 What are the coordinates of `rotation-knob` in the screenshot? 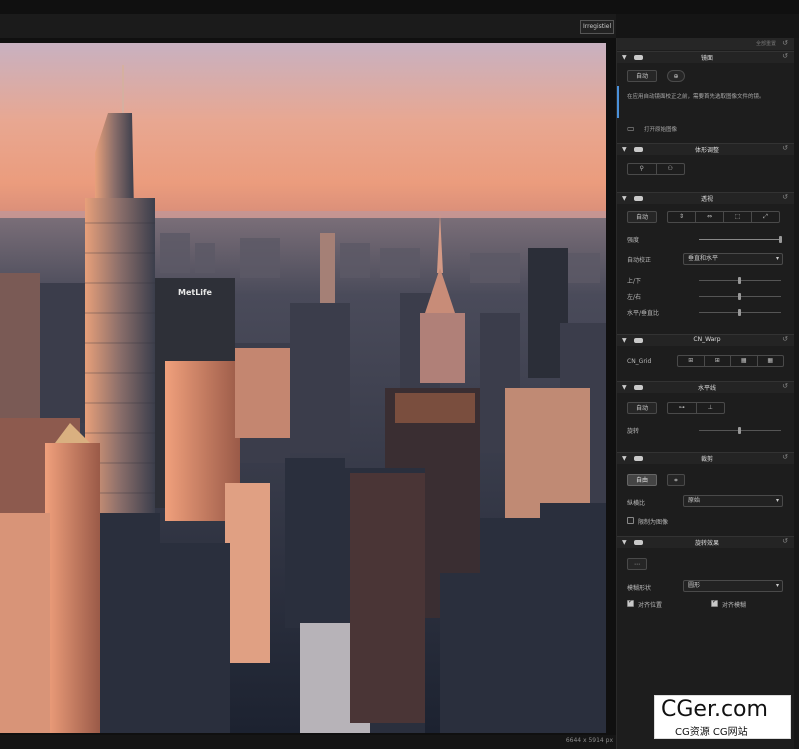 It's located at (739, 430).